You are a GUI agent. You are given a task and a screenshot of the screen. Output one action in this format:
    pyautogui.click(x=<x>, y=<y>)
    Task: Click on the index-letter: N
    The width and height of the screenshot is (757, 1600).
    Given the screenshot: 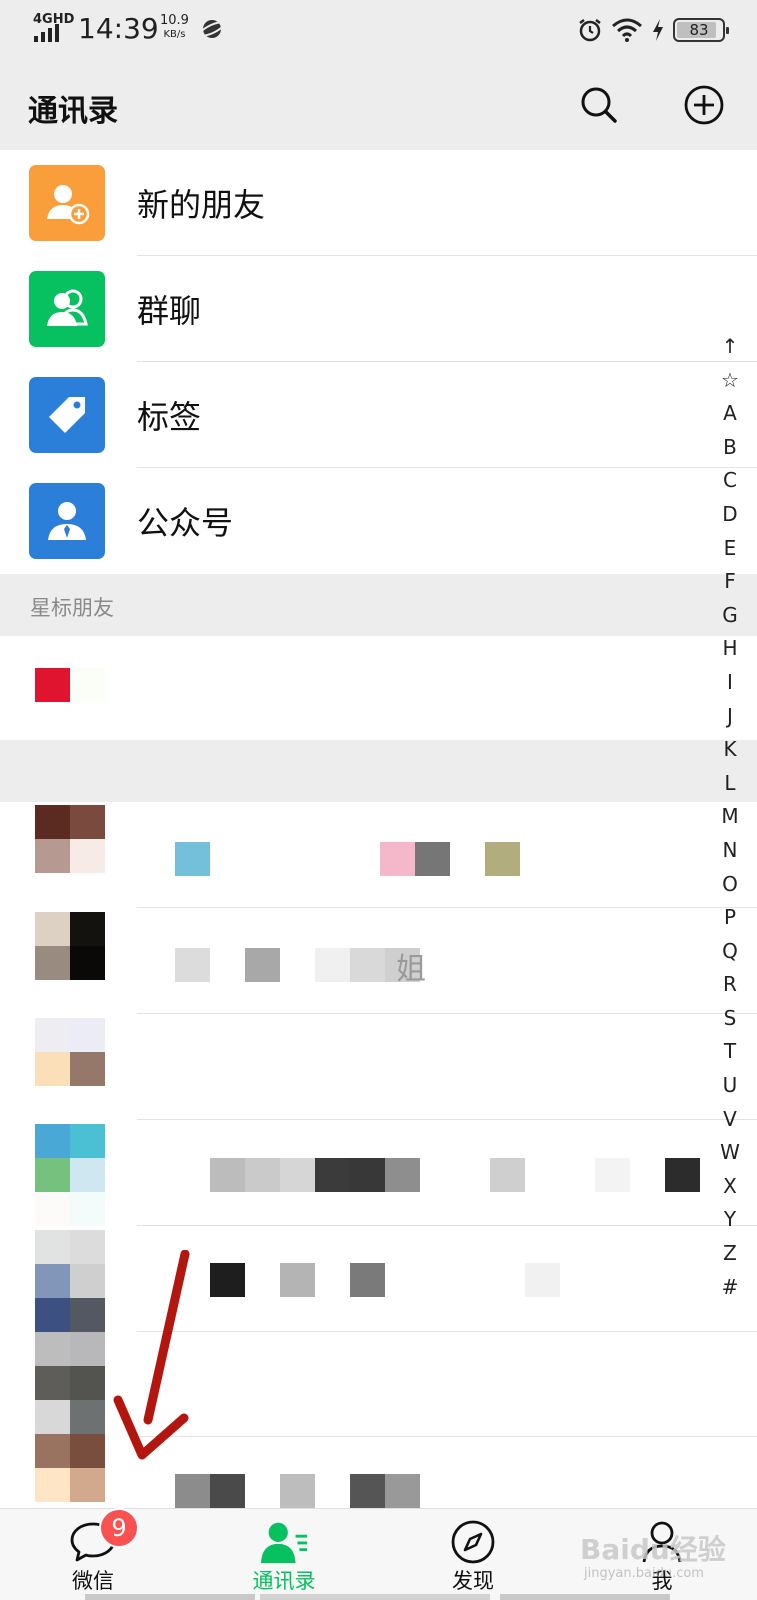 What is the action you would take?
    pyautogui.click(x=730, y=851)
    